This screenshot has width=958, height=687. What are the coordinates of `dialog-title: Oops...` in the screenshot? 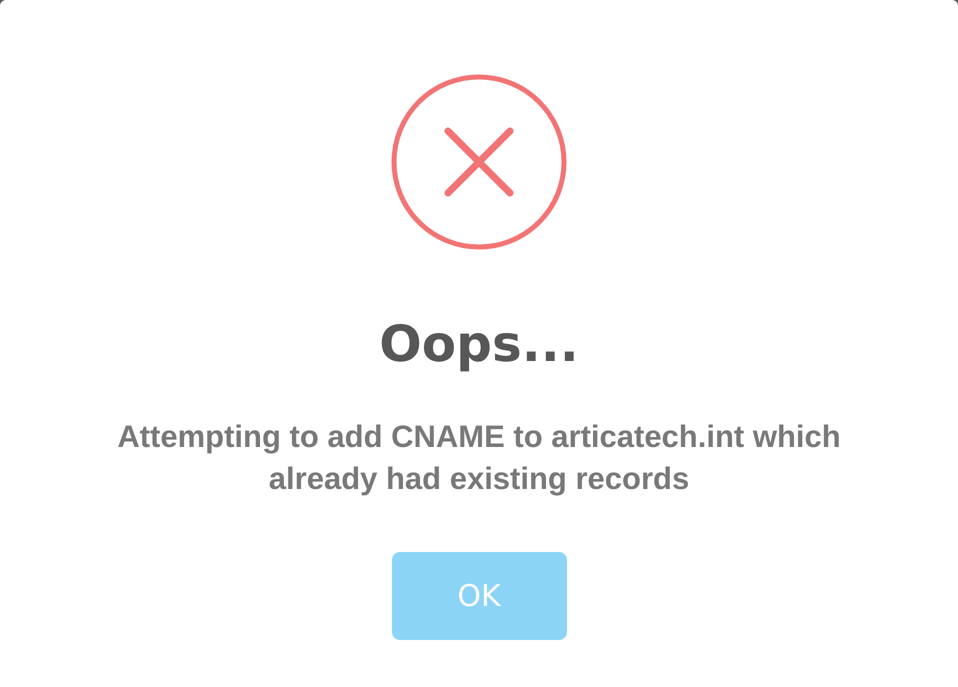 It's located at (479, 344).